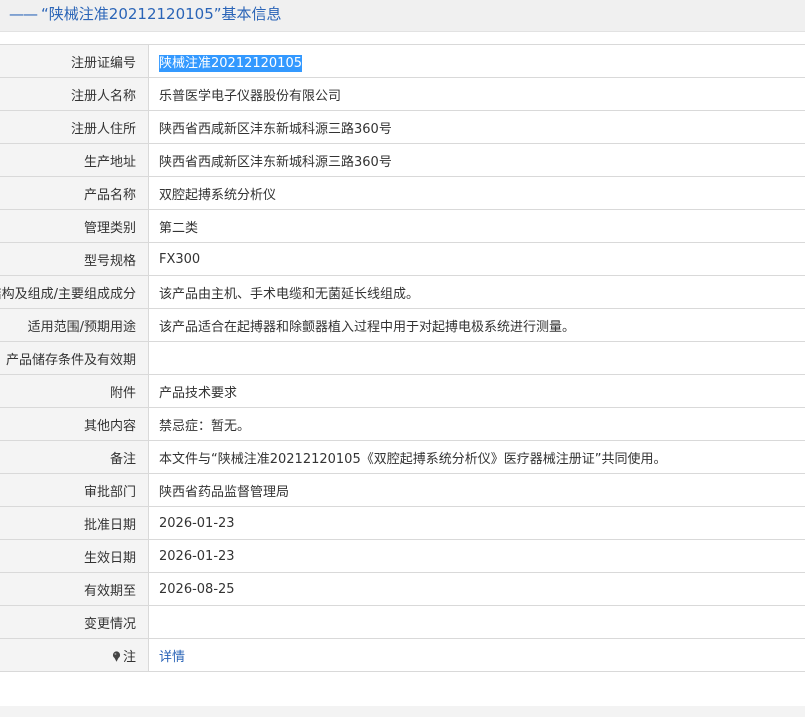 This screenshot has height=717, width=805. I want to click on row-value: 陕西省药品监督管理局, so click(224, 492).